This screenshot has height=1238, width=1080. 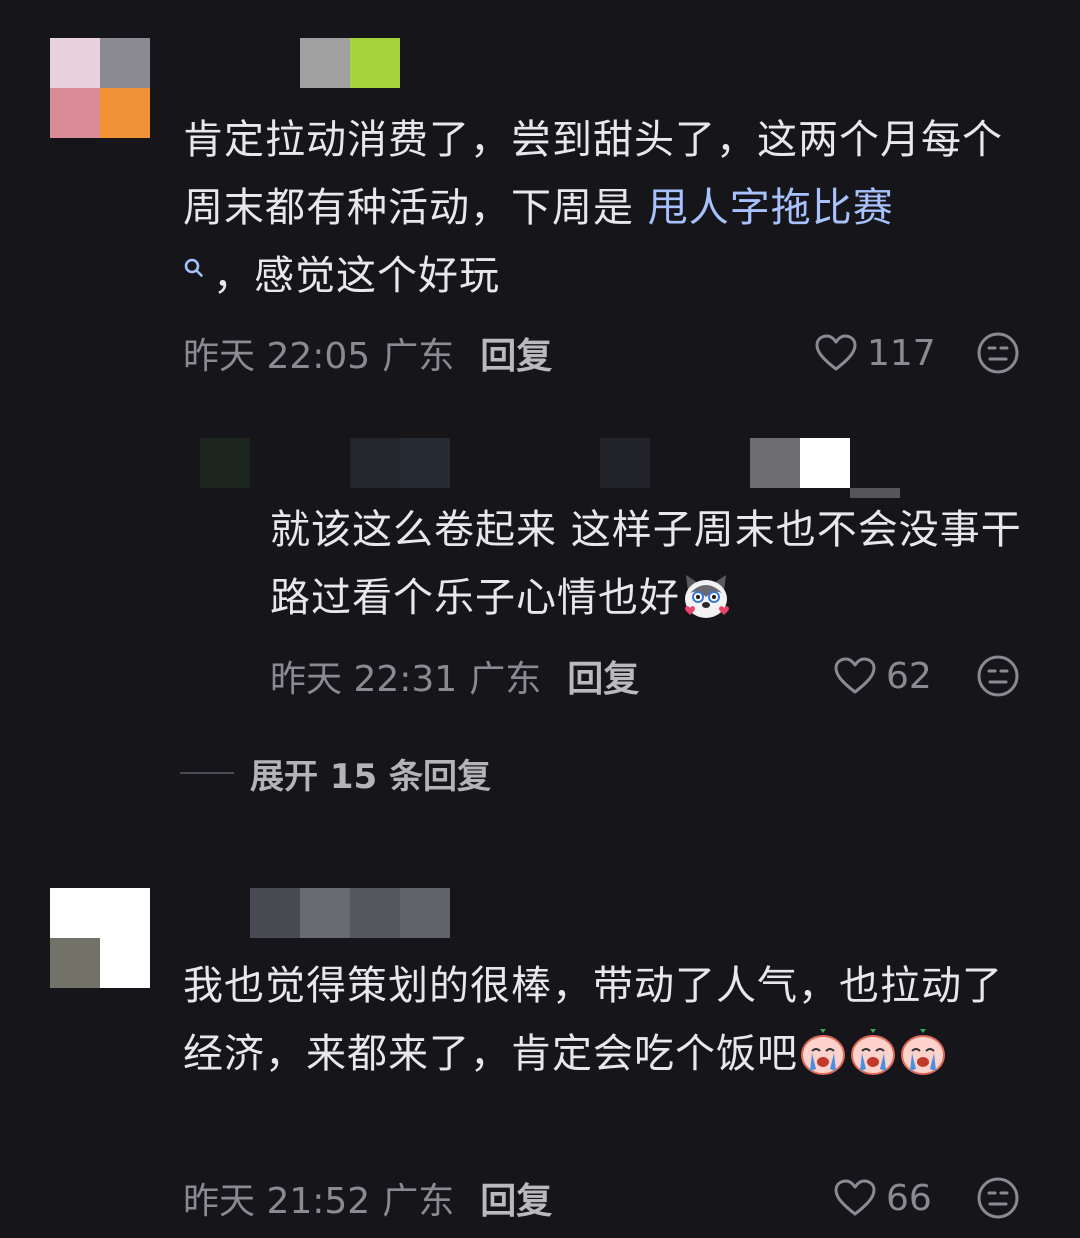 I want to click on timestamp: 昨天 22:05, so click(x=277, y=356).